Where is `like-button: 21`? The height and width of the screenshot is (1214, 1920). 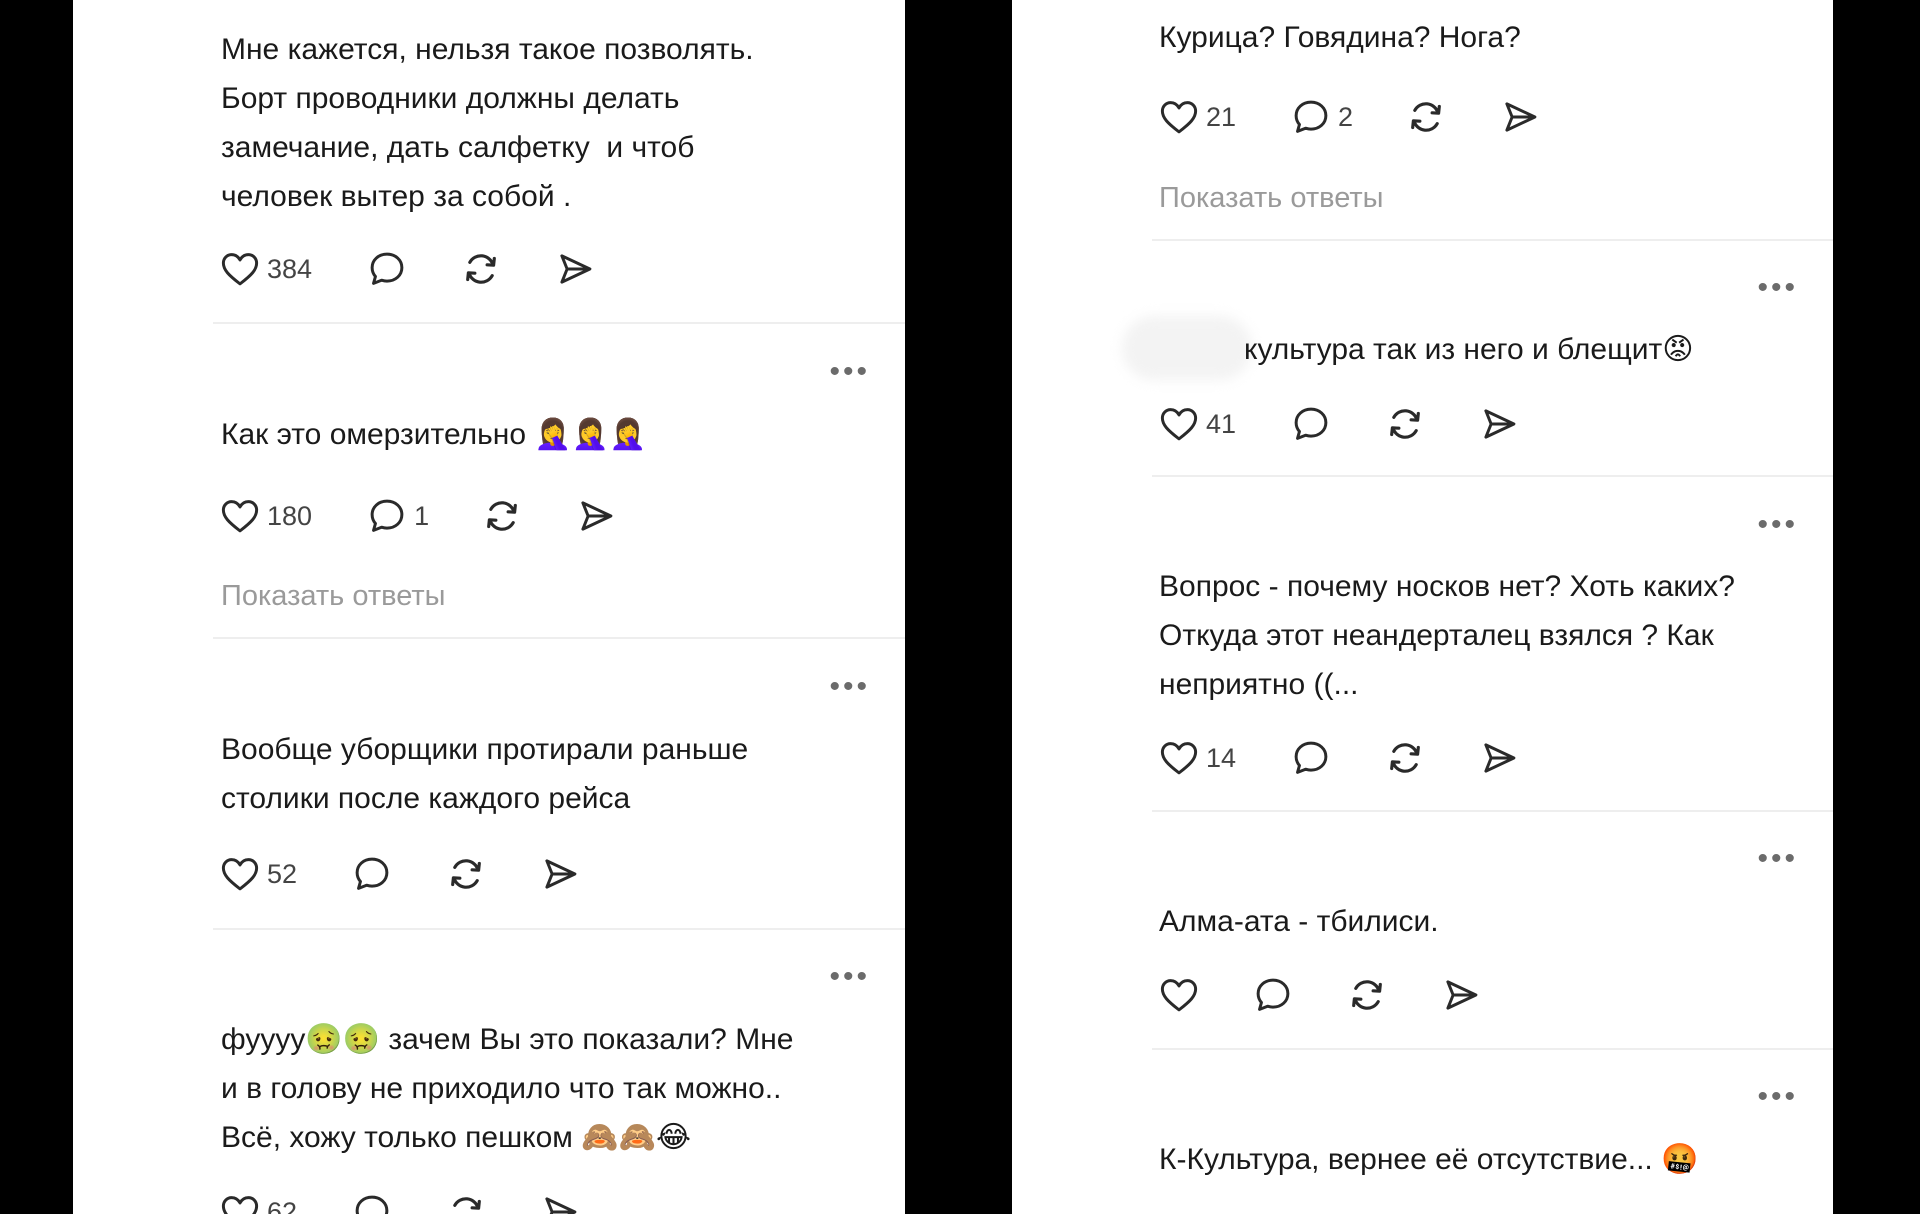
like-button: 21 is located at coordinates (1197, 117).